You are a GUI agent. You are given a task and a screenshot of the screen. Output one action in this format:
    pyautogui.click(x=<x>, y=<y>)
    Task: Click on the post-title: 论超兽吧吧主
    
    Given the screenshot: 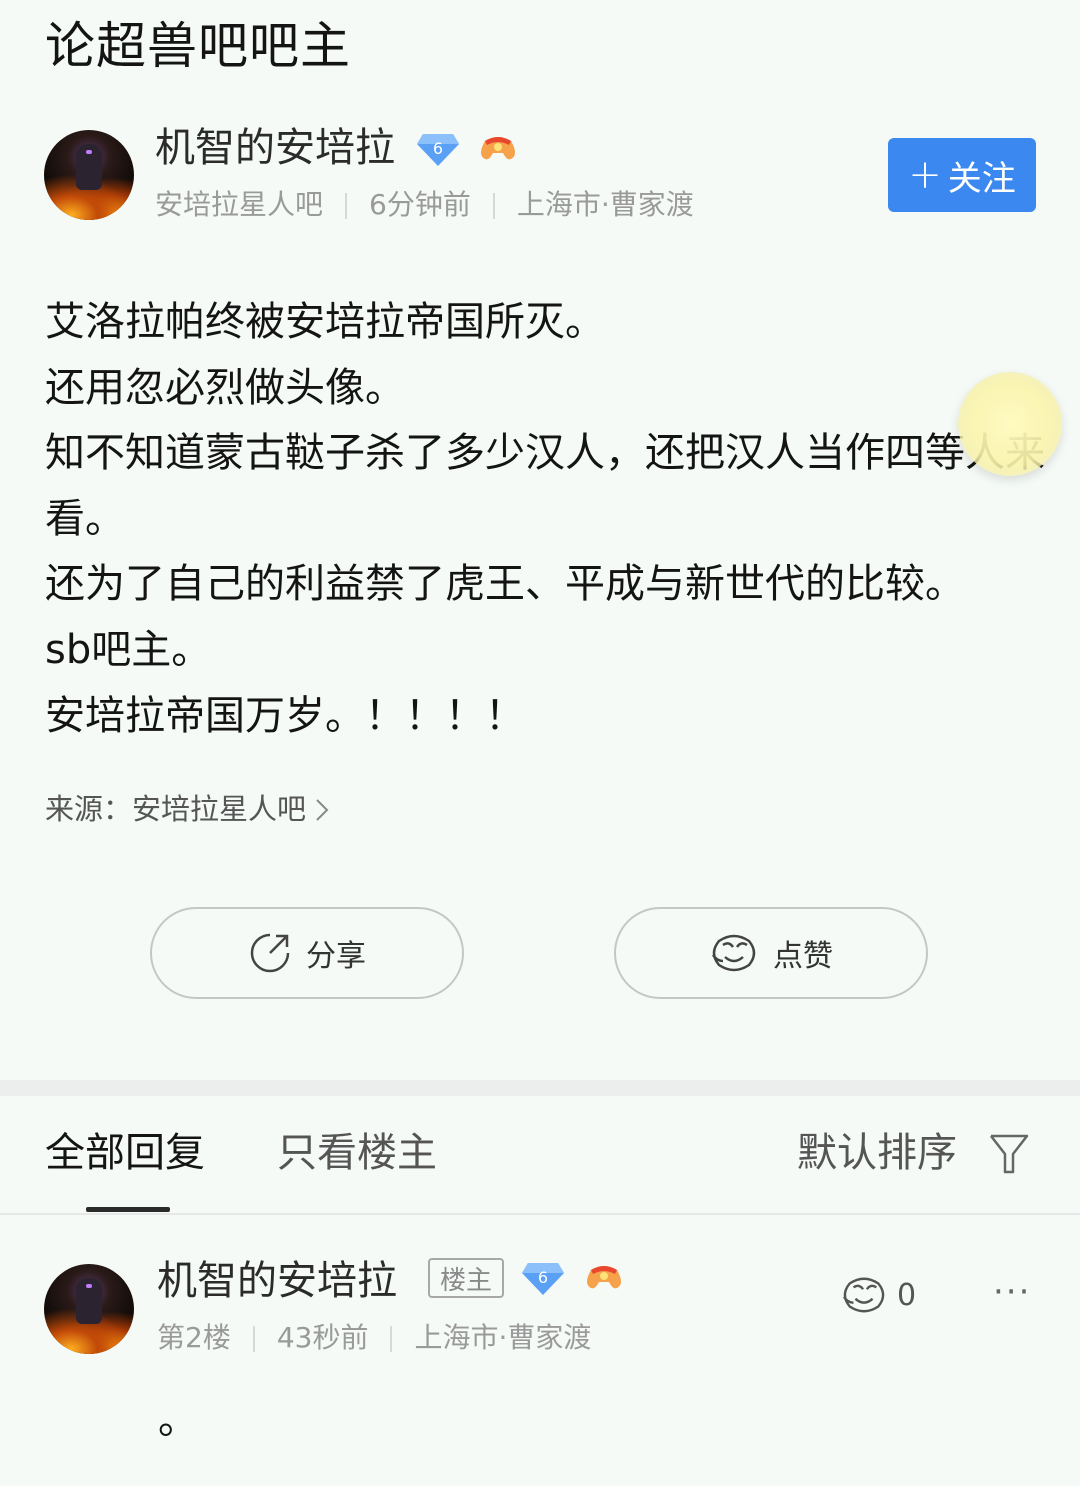 What is the action you would take?
    pyautogui.click(x=198, y=46)
    